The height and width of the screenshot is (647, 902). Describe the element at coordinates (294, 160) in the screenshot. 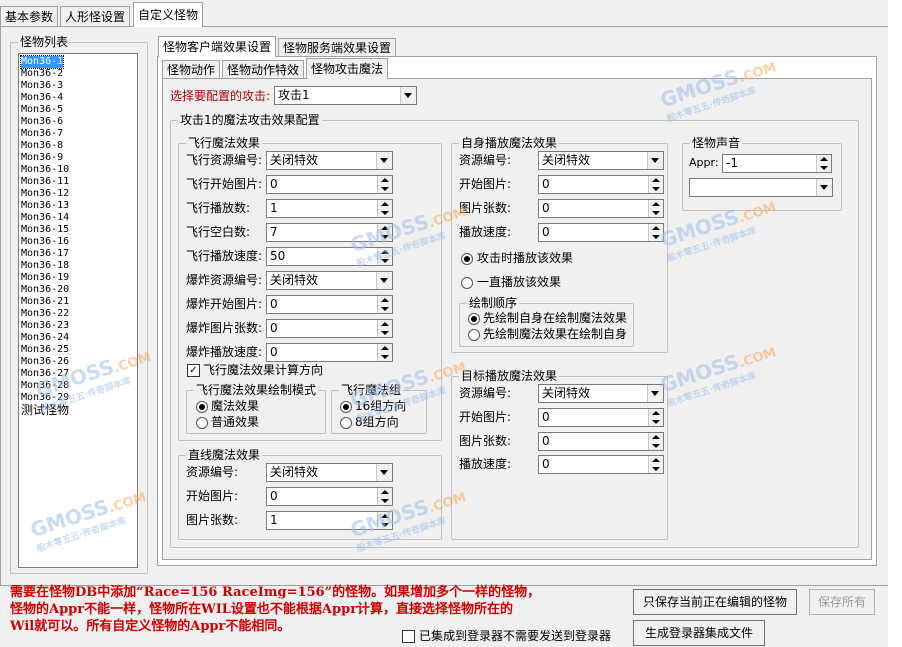

I see `fly-resource-value: 关闭特效` at that location.